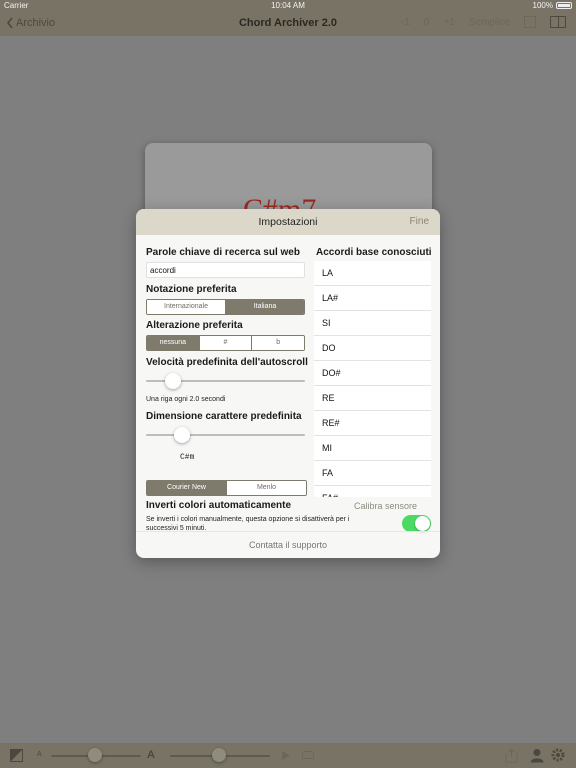  What do you see at coordinates (372, 448) in the screenshot?
I see `list-item: MI` at bounding box center [372, 448].